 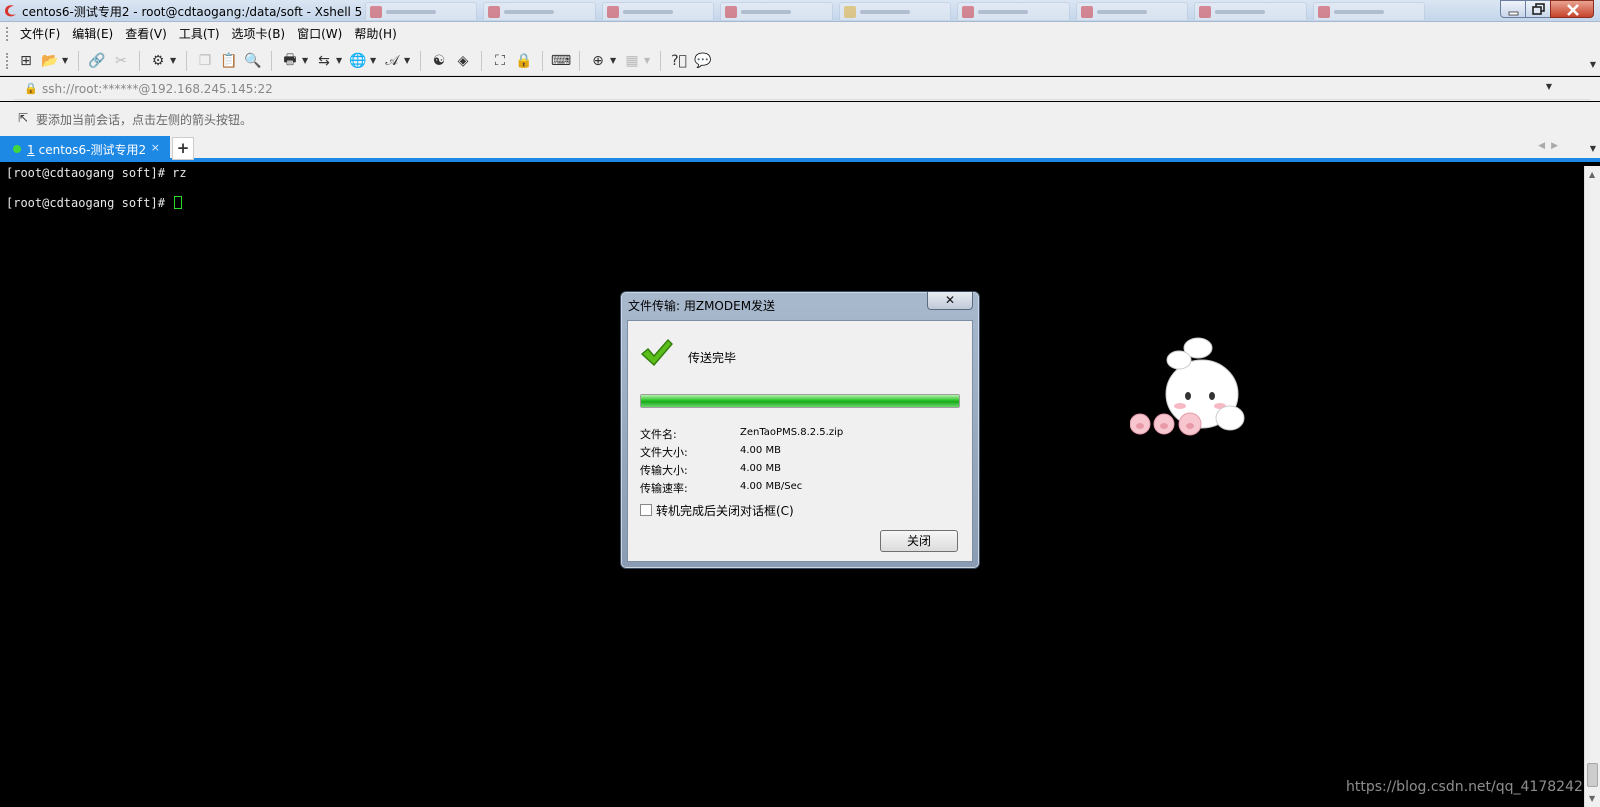 What do you see at coordinates (1592, 775) in the screenshot?
I see `scroll-thumb` at bounding box center [1592, 775].